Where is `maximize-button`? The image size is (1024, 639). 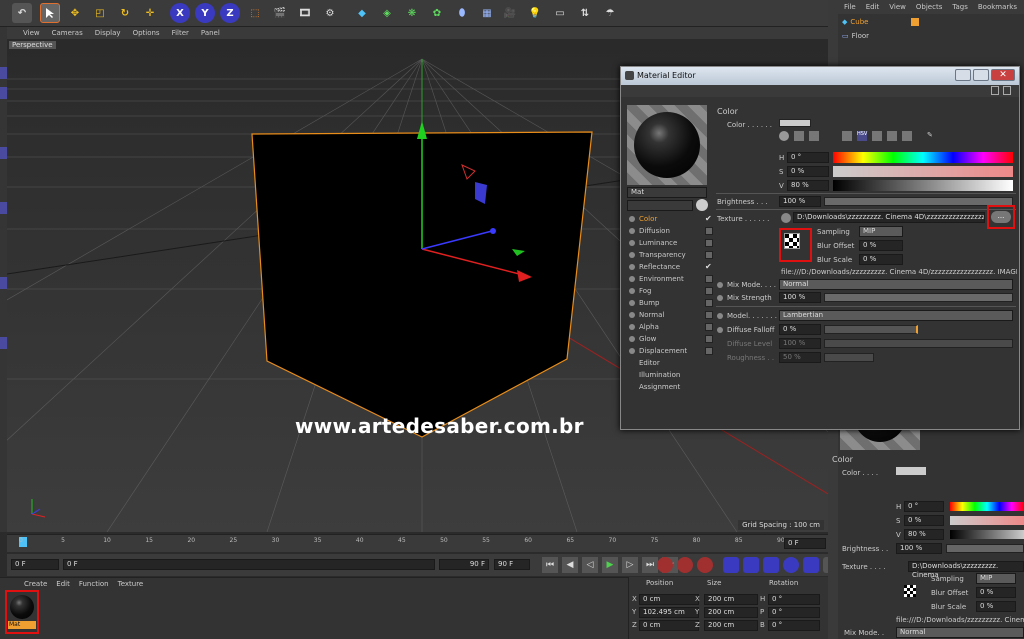
maximize-button is located at coordinates (981, 75).